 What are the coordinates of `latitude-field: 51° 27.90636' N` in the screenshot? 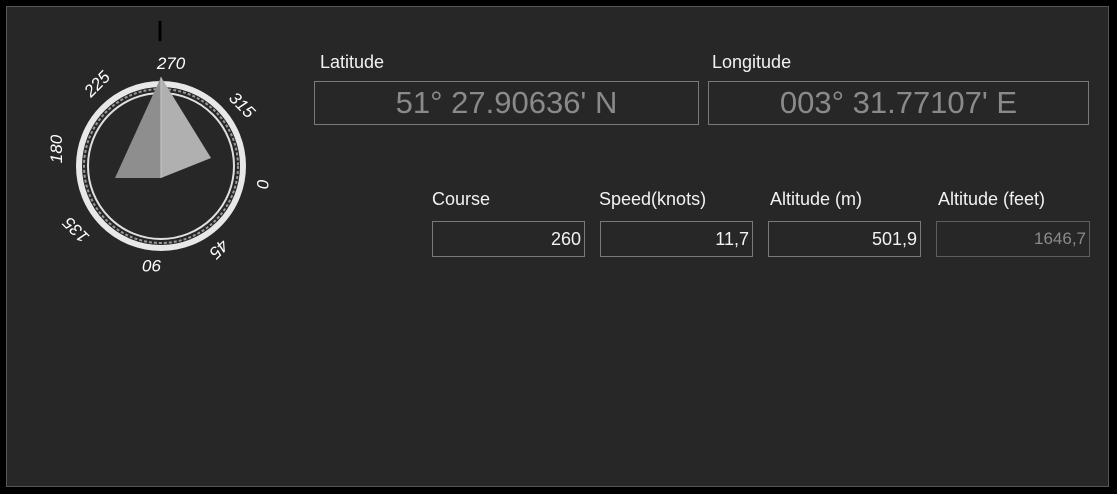 It's located at (506, 103).